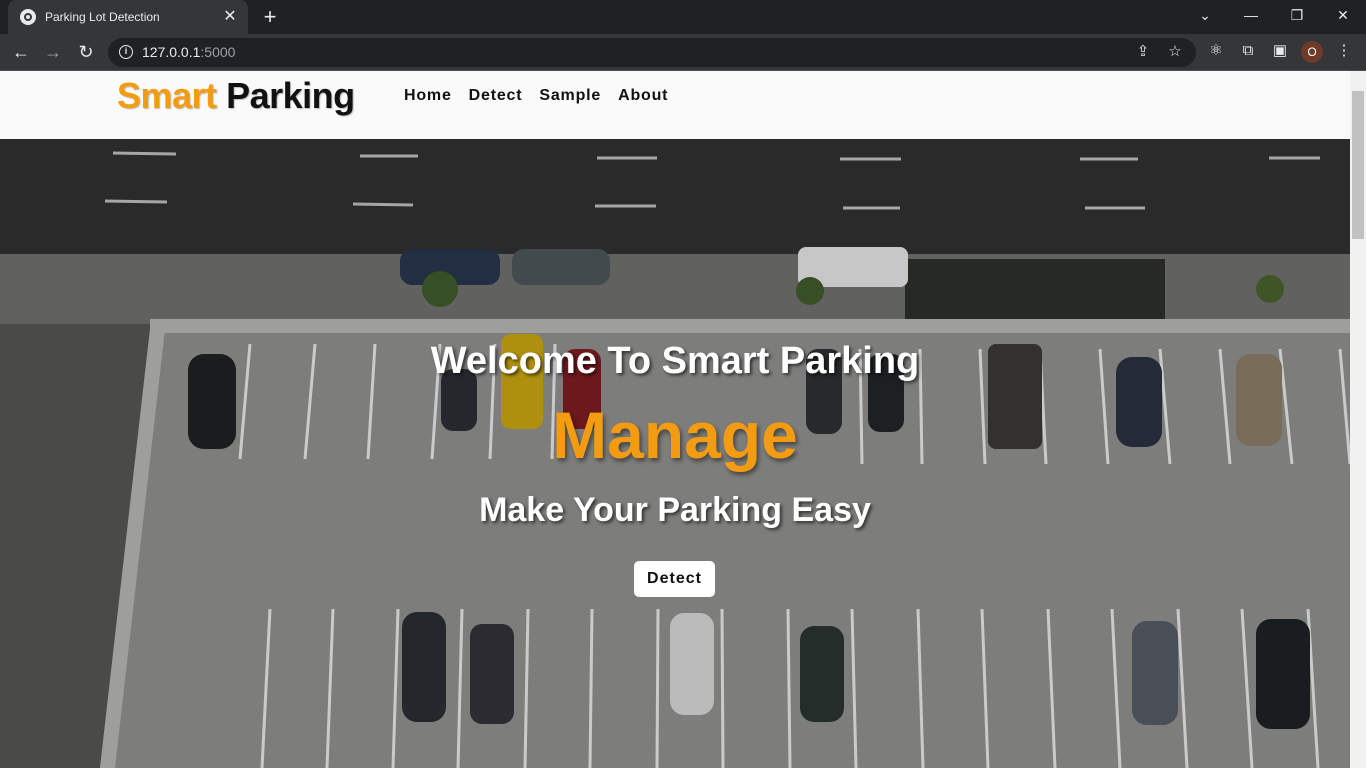  I want to click on forward-arrow-icon: →, so click(53, 52).